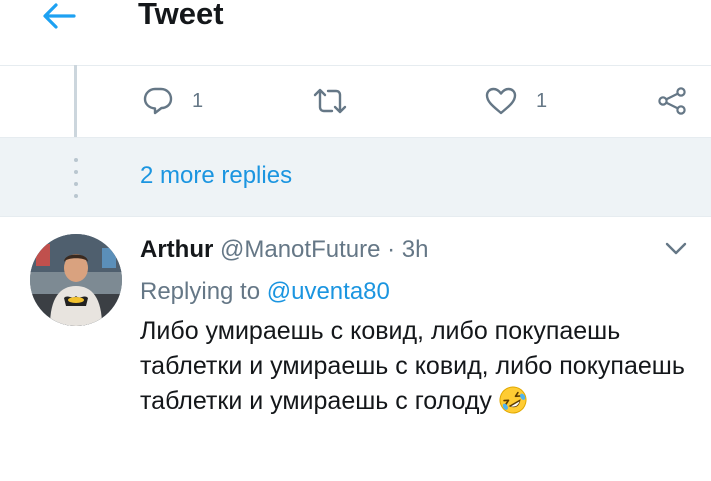  What do you see at coordinates (265, 292) in the screenshot?
I see `replying-to-line: Replying to @uventa80` at bounding box center [265, 292].